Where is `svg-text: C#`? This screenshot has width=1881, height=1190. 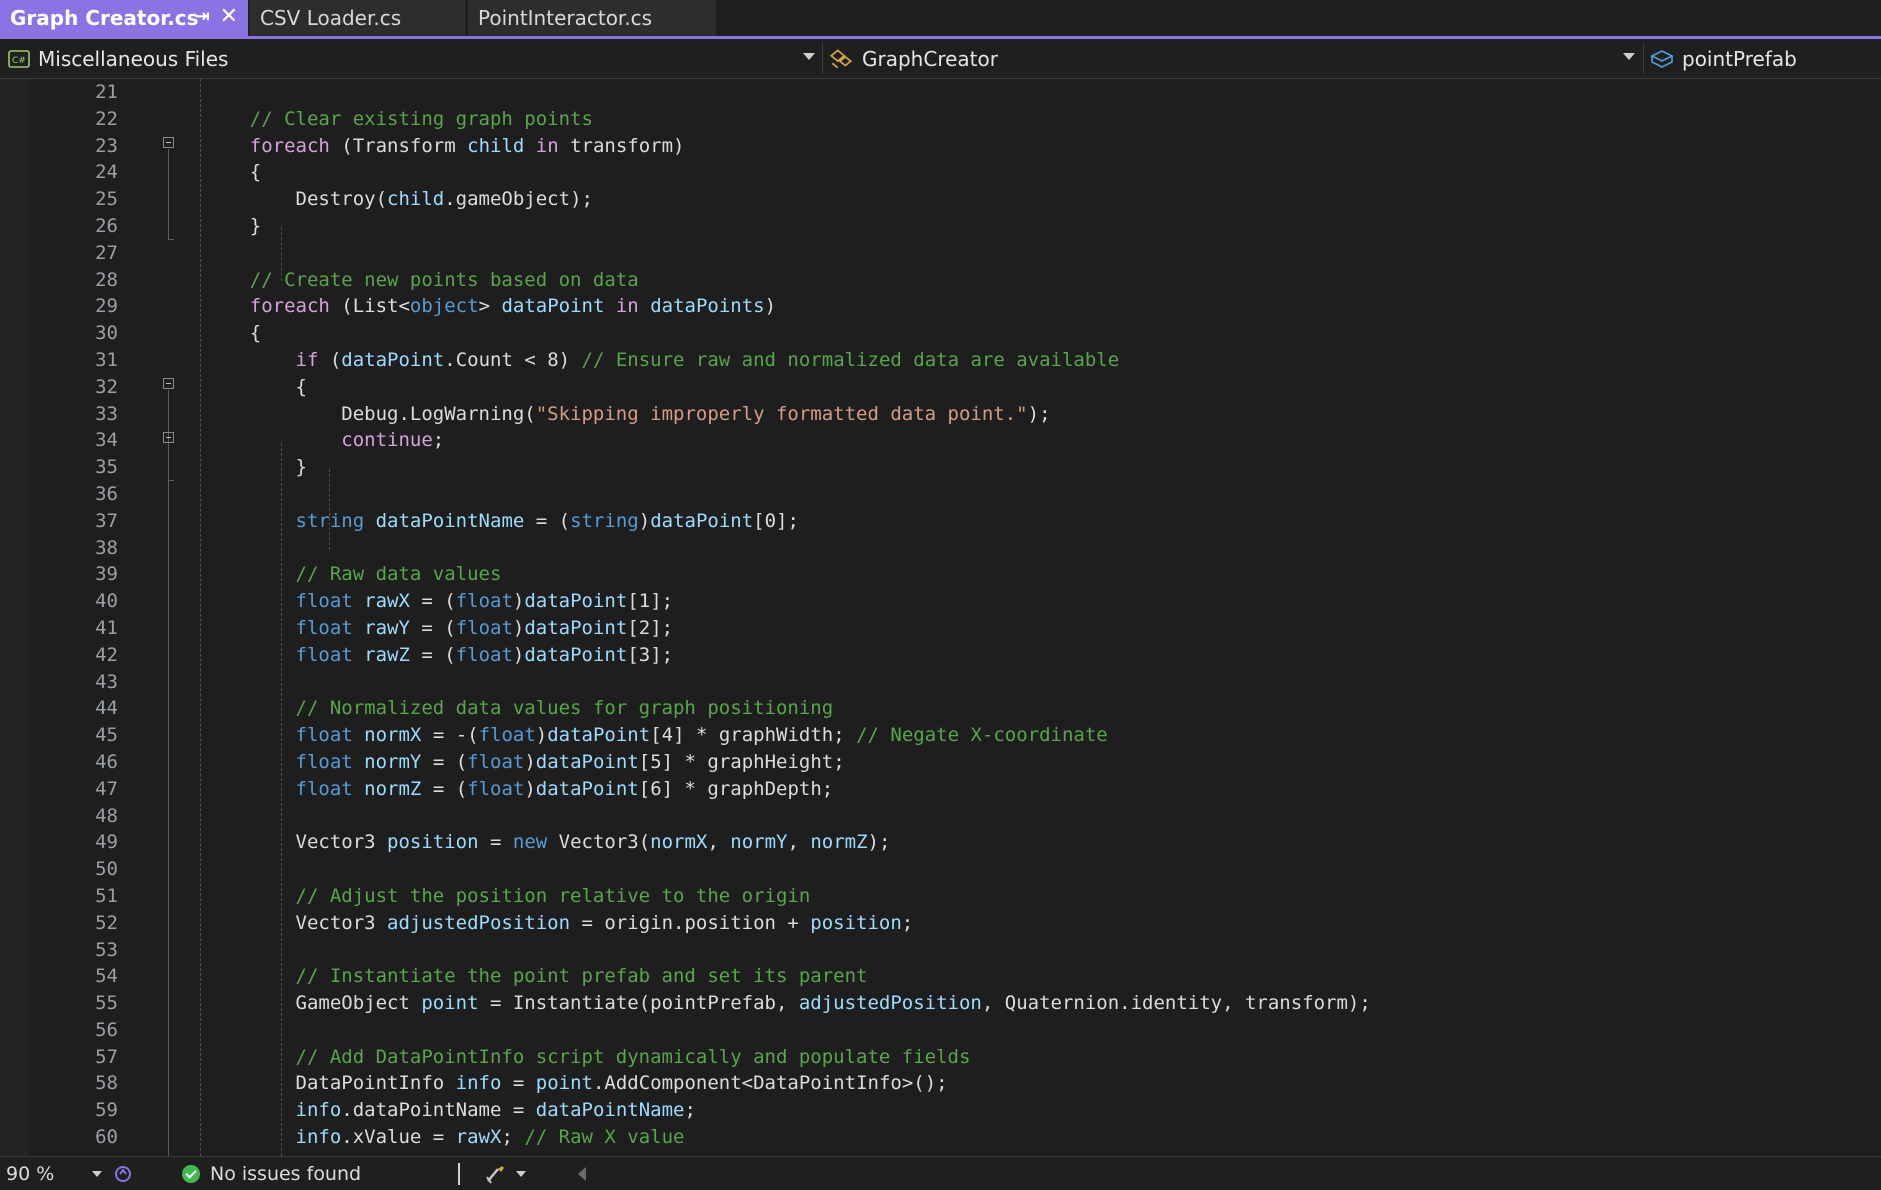 svg-text: C# is located at coordinates (19, 61).